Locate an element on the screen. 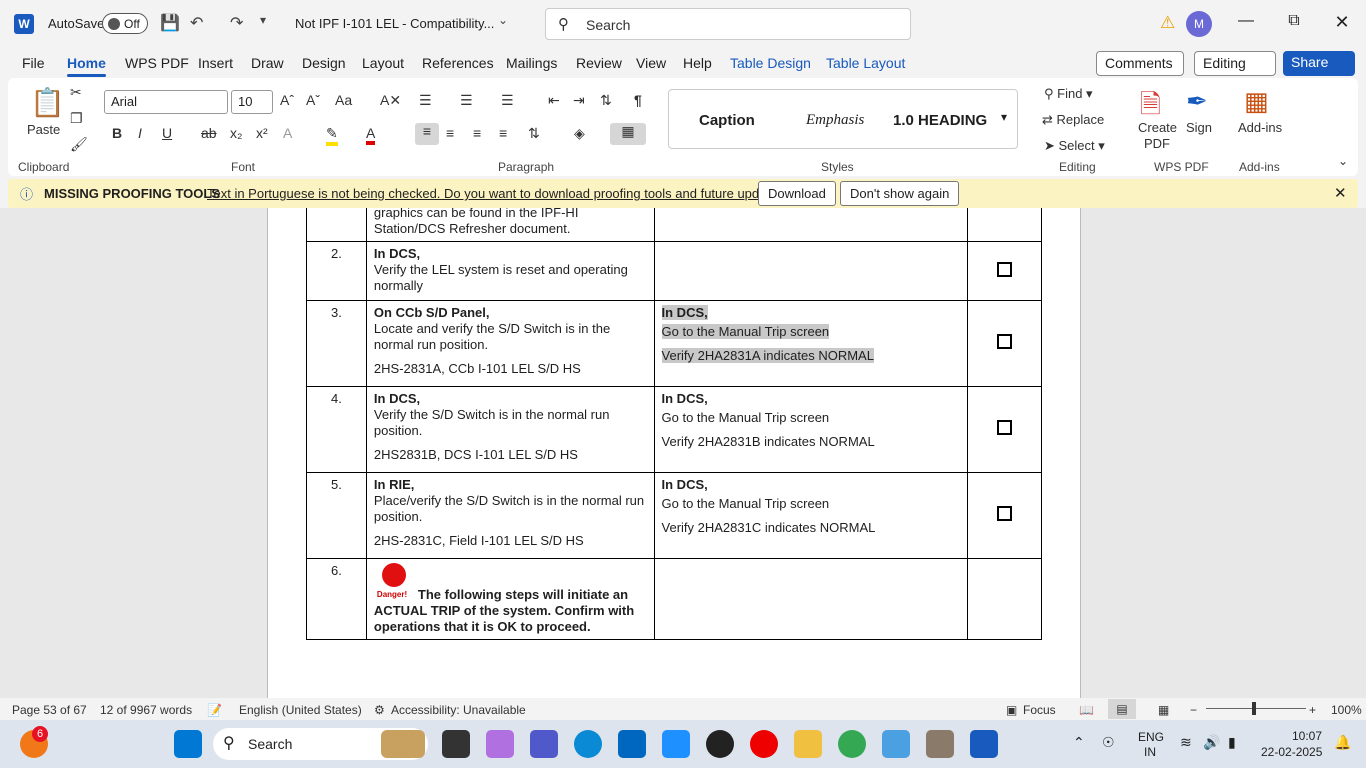 Image resolution: width=1366 pixels, height=768 pixels. clear-formatting-icon: A✕ is located at coordinates (390, 100).